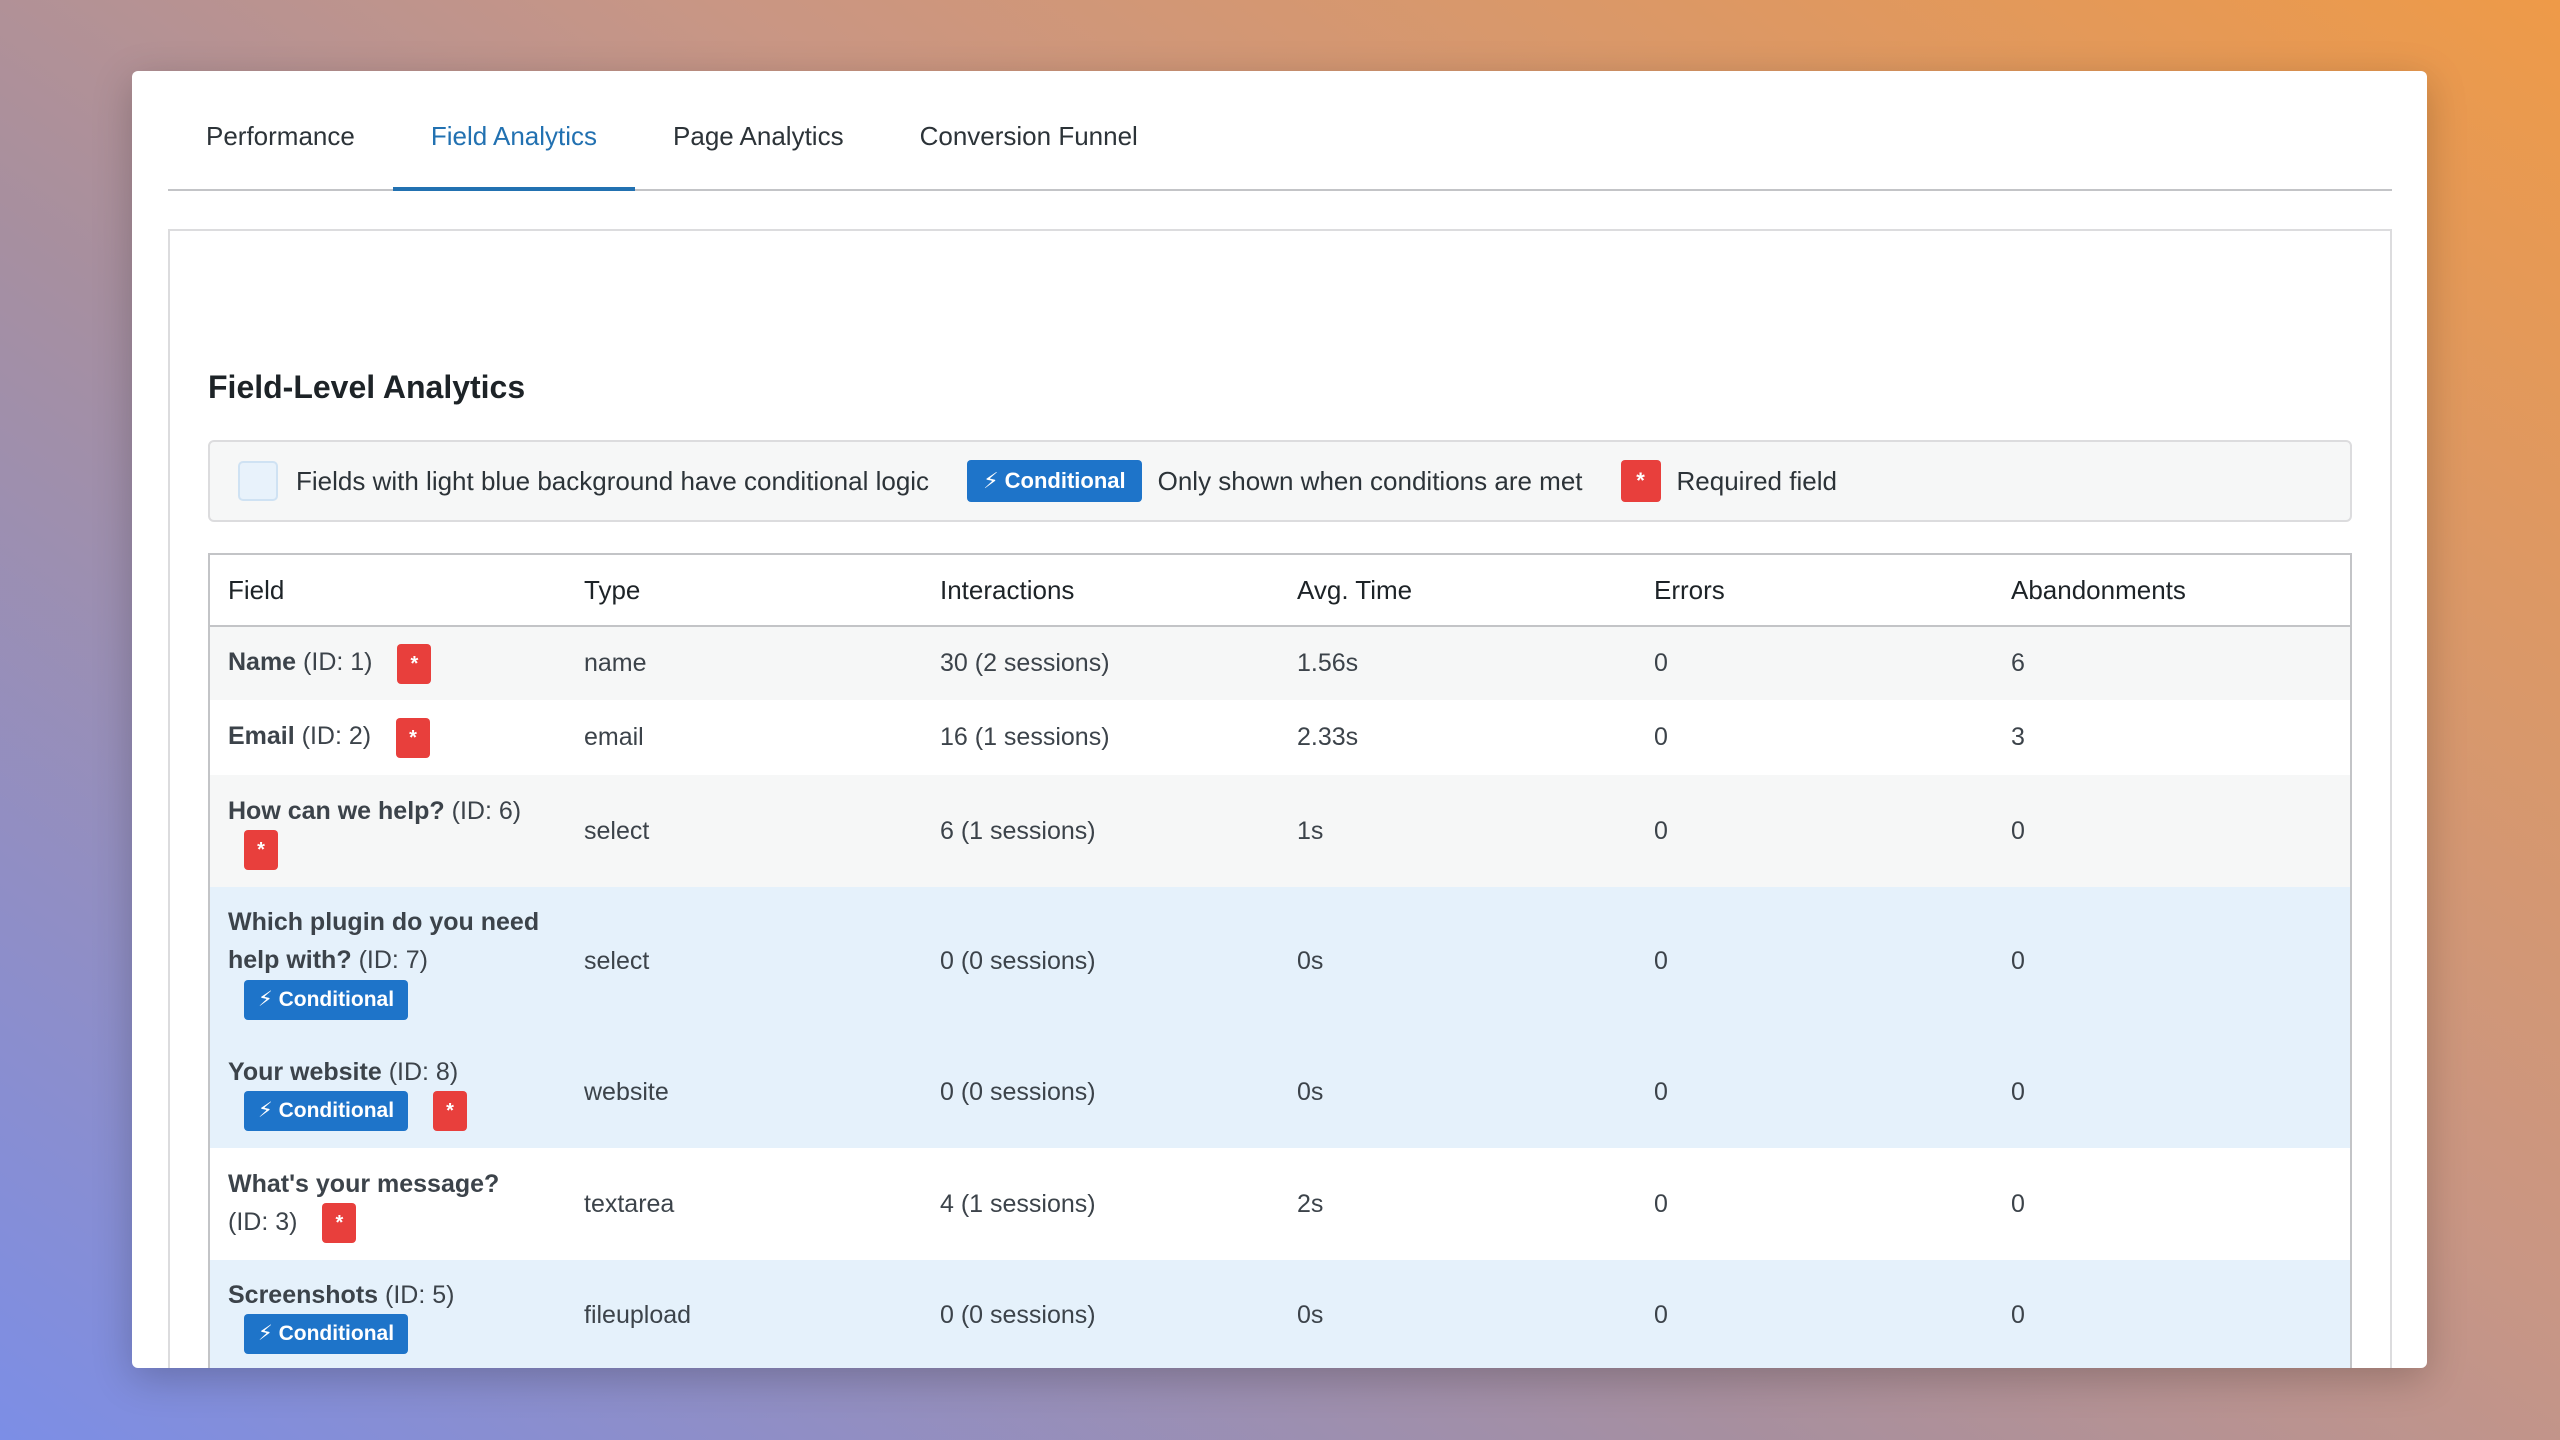  I want to click on field-cell: Email (ID: 2) *, so click(388, 737).